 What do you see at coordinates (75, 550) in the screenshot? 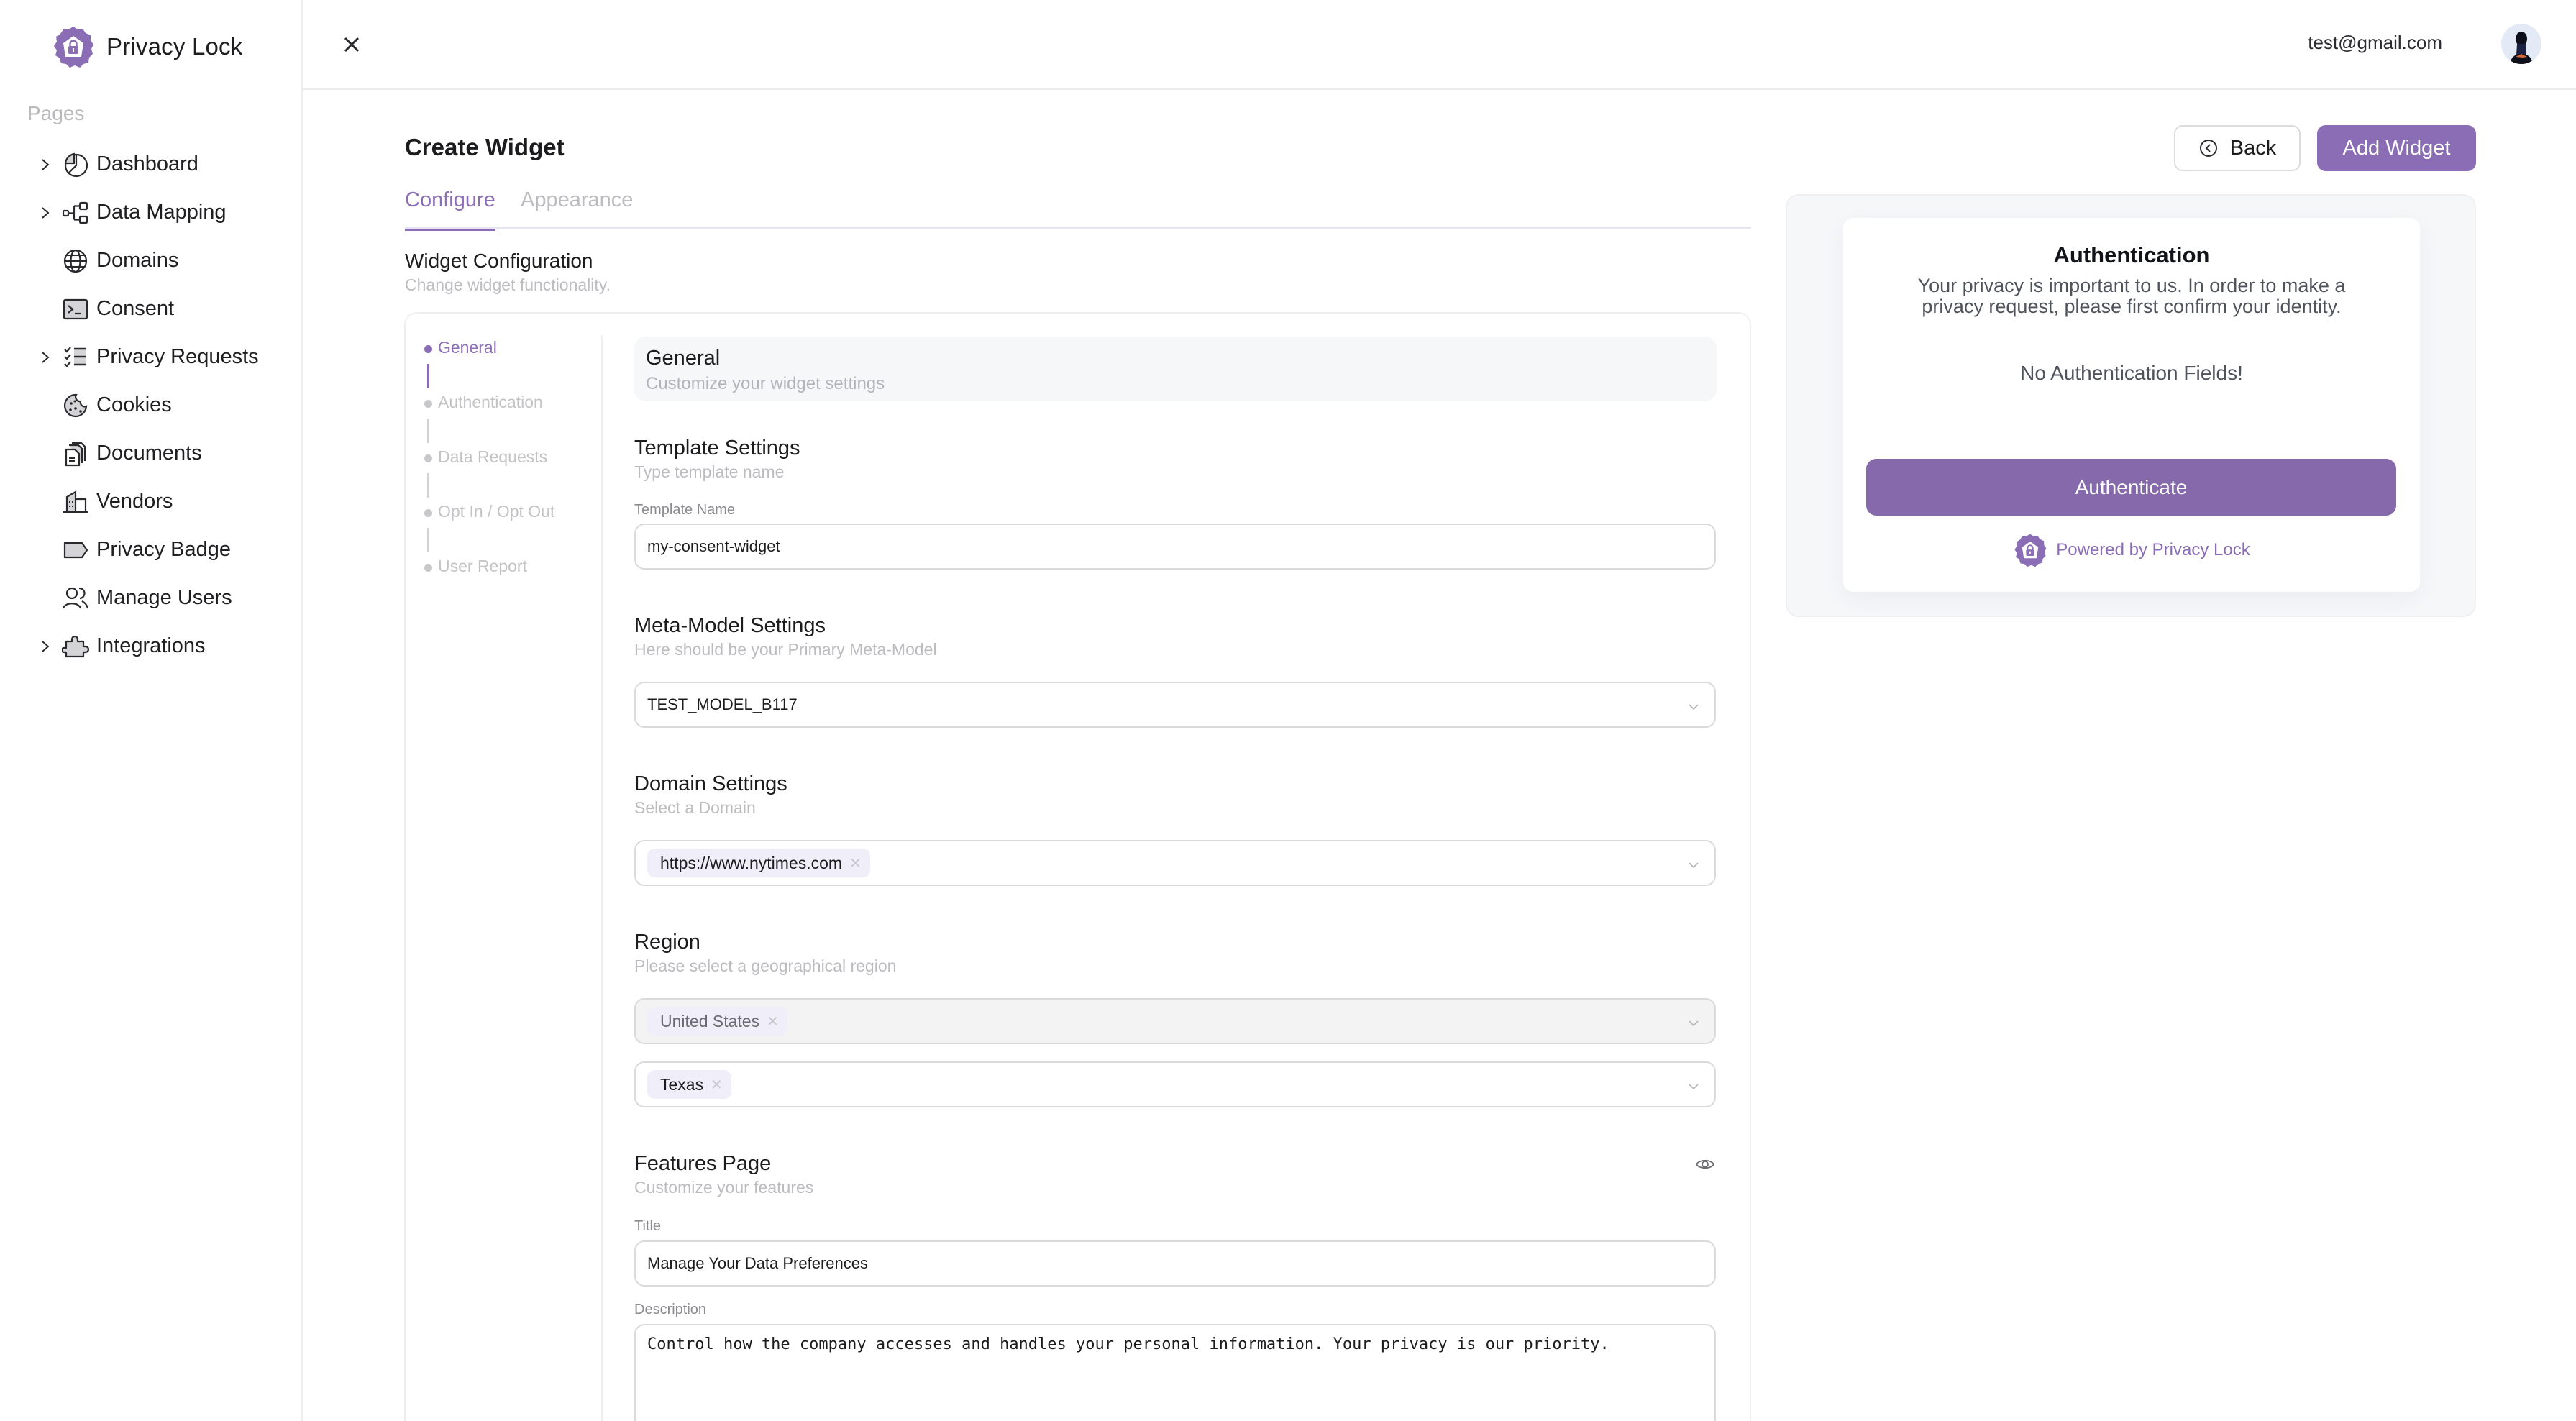
I see `tag-icon` at bounding box center [75, 550].